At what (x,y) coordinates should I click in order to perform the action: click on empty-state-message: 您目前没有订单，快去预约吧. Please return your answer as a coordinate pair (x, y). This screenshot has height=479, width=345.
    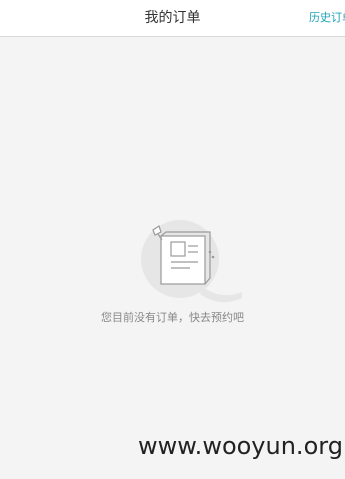
    Looking at the image, I should click on (172, 317).